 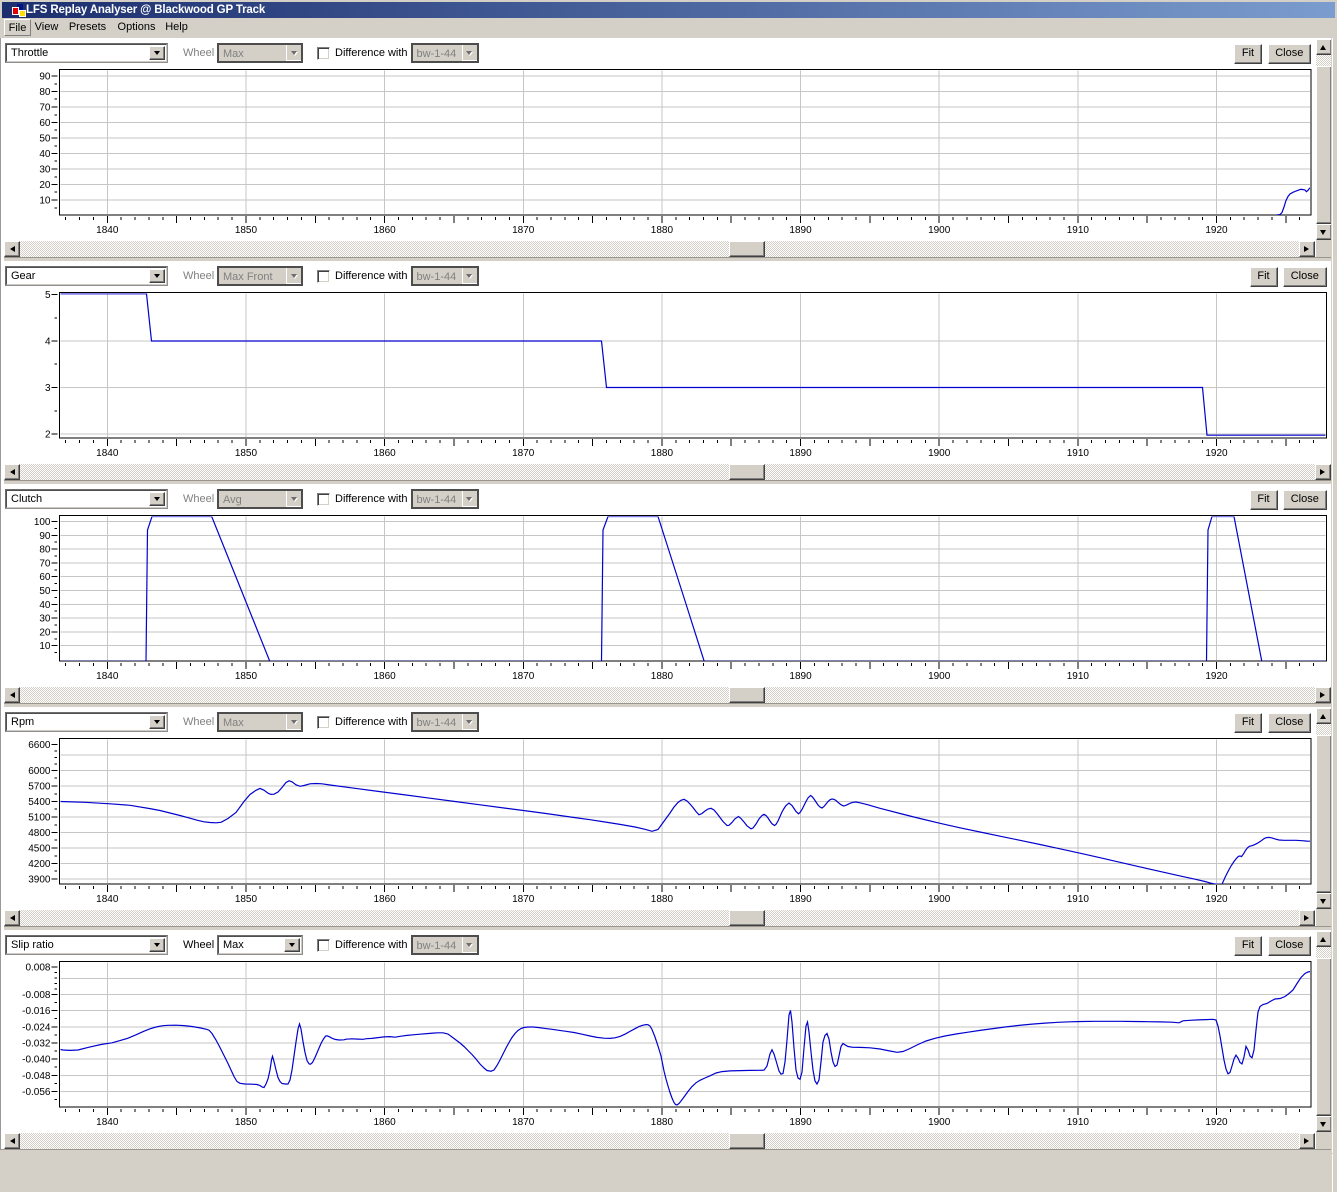 I want to click on svg-text: -0.008, so click(x=36, y=995).